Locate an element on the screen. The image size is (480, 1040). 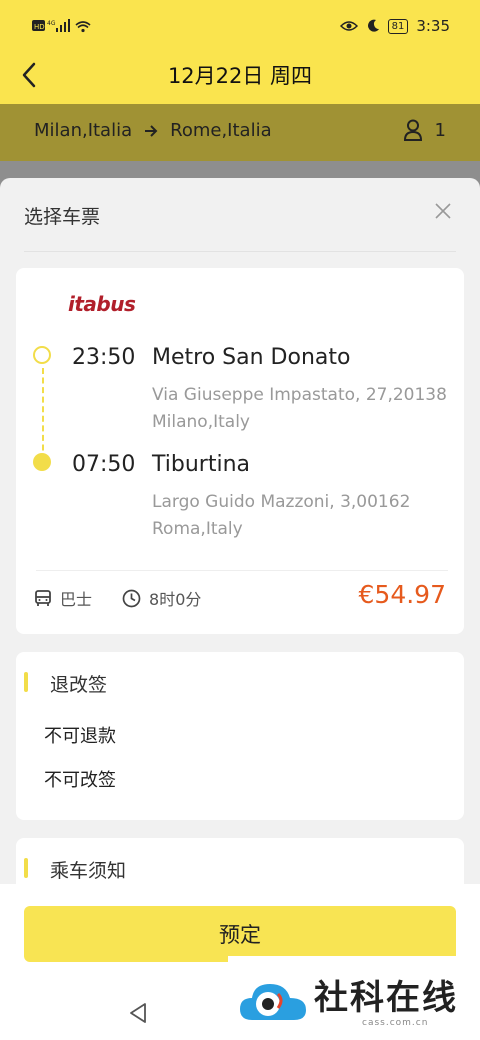
trip-duration: 8时0分 is located at coordinates (175, 599).